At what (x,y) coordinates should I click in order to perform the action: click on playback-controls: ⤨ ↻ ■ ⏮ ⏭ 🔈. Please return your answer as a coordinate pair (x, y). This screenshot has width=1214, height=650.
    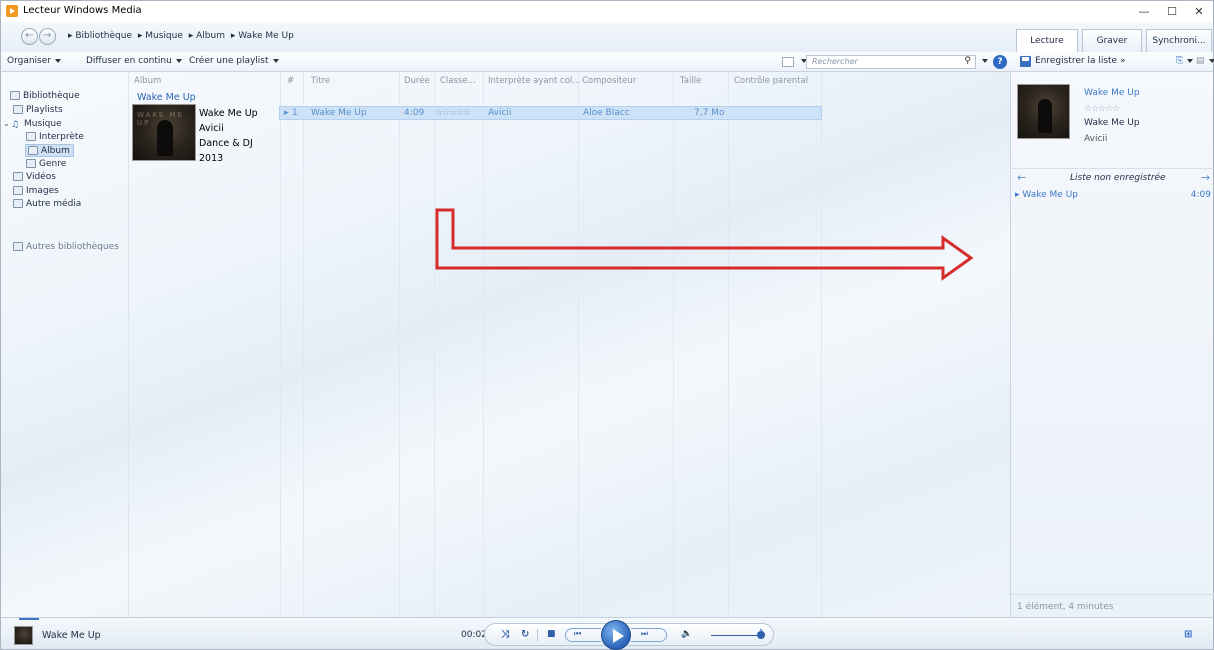
    Looking at the image, I should click on (629, 635).